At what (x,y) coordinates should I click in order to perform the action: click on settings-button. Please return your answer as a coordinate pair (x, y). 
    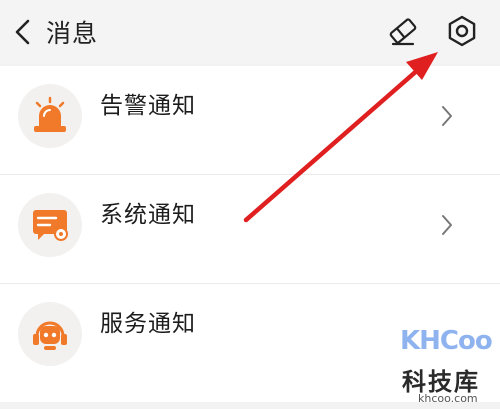
    Looking at the image, I should click on (462, 31).